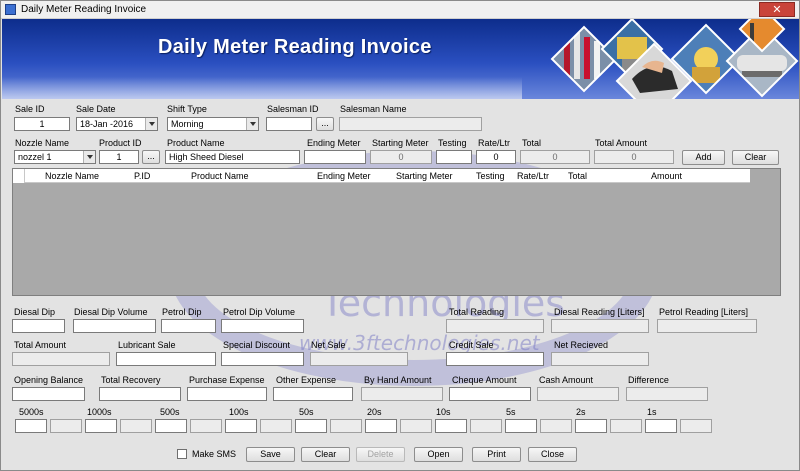  Describe the element at coordinates (552, 454) in the screenshot. I see `close-button: Close` at that location.